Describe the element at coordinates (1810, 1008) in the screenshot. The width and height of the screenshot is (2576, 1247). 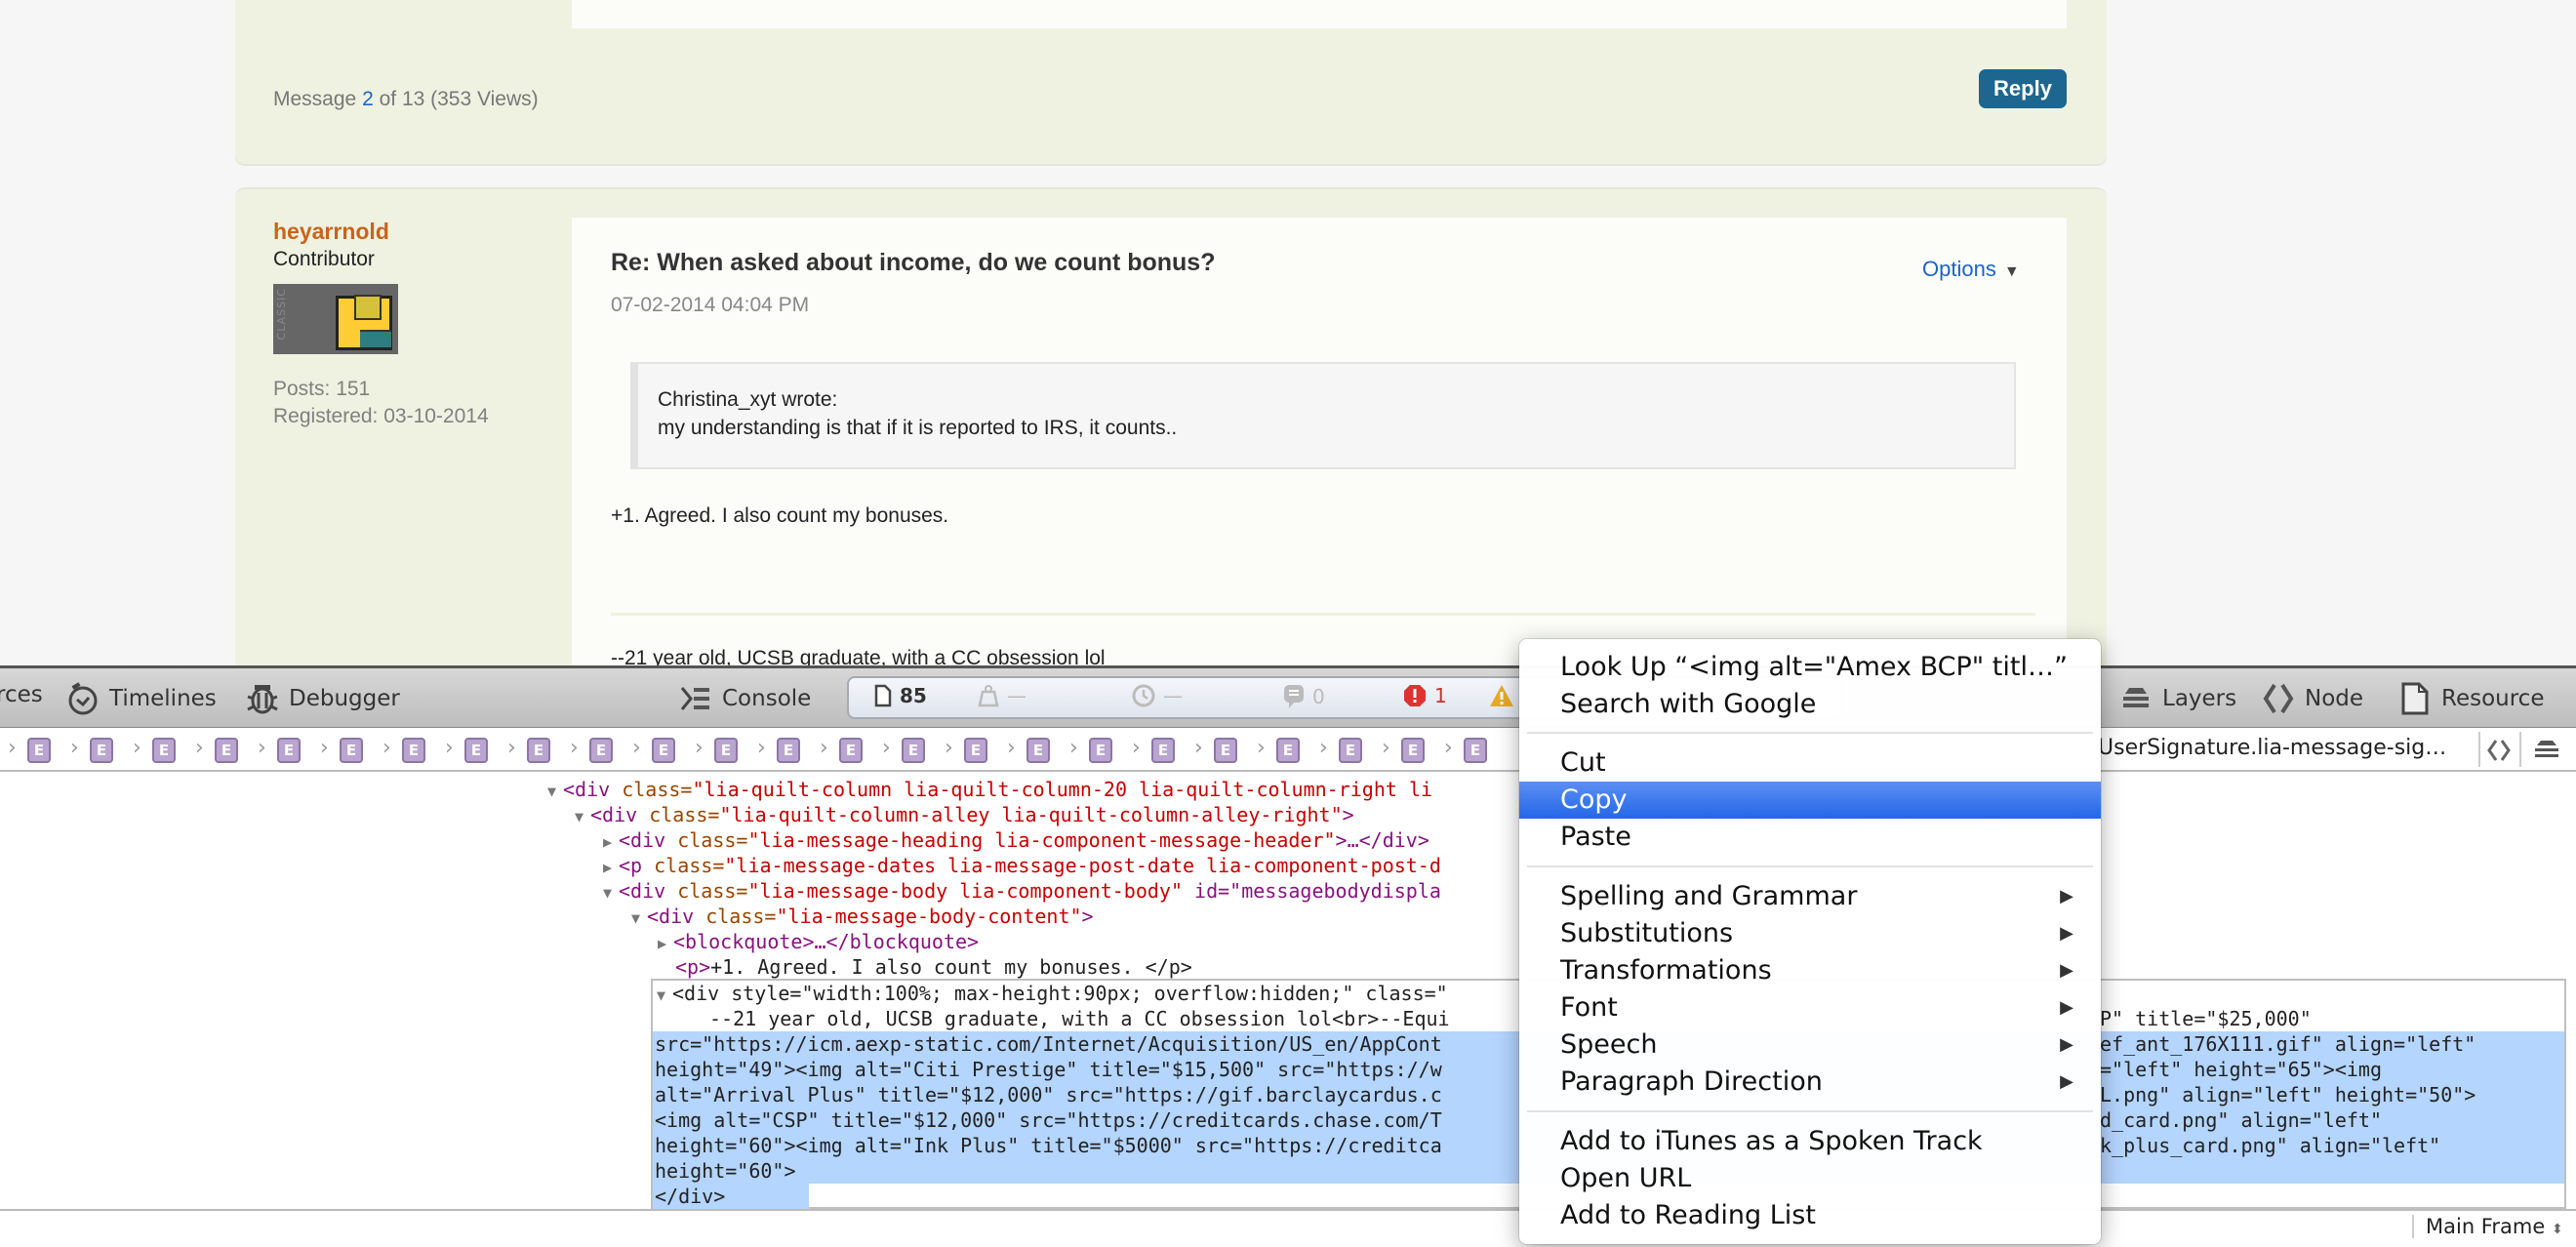
I see `menu-item-font: Font ▶` at that location.